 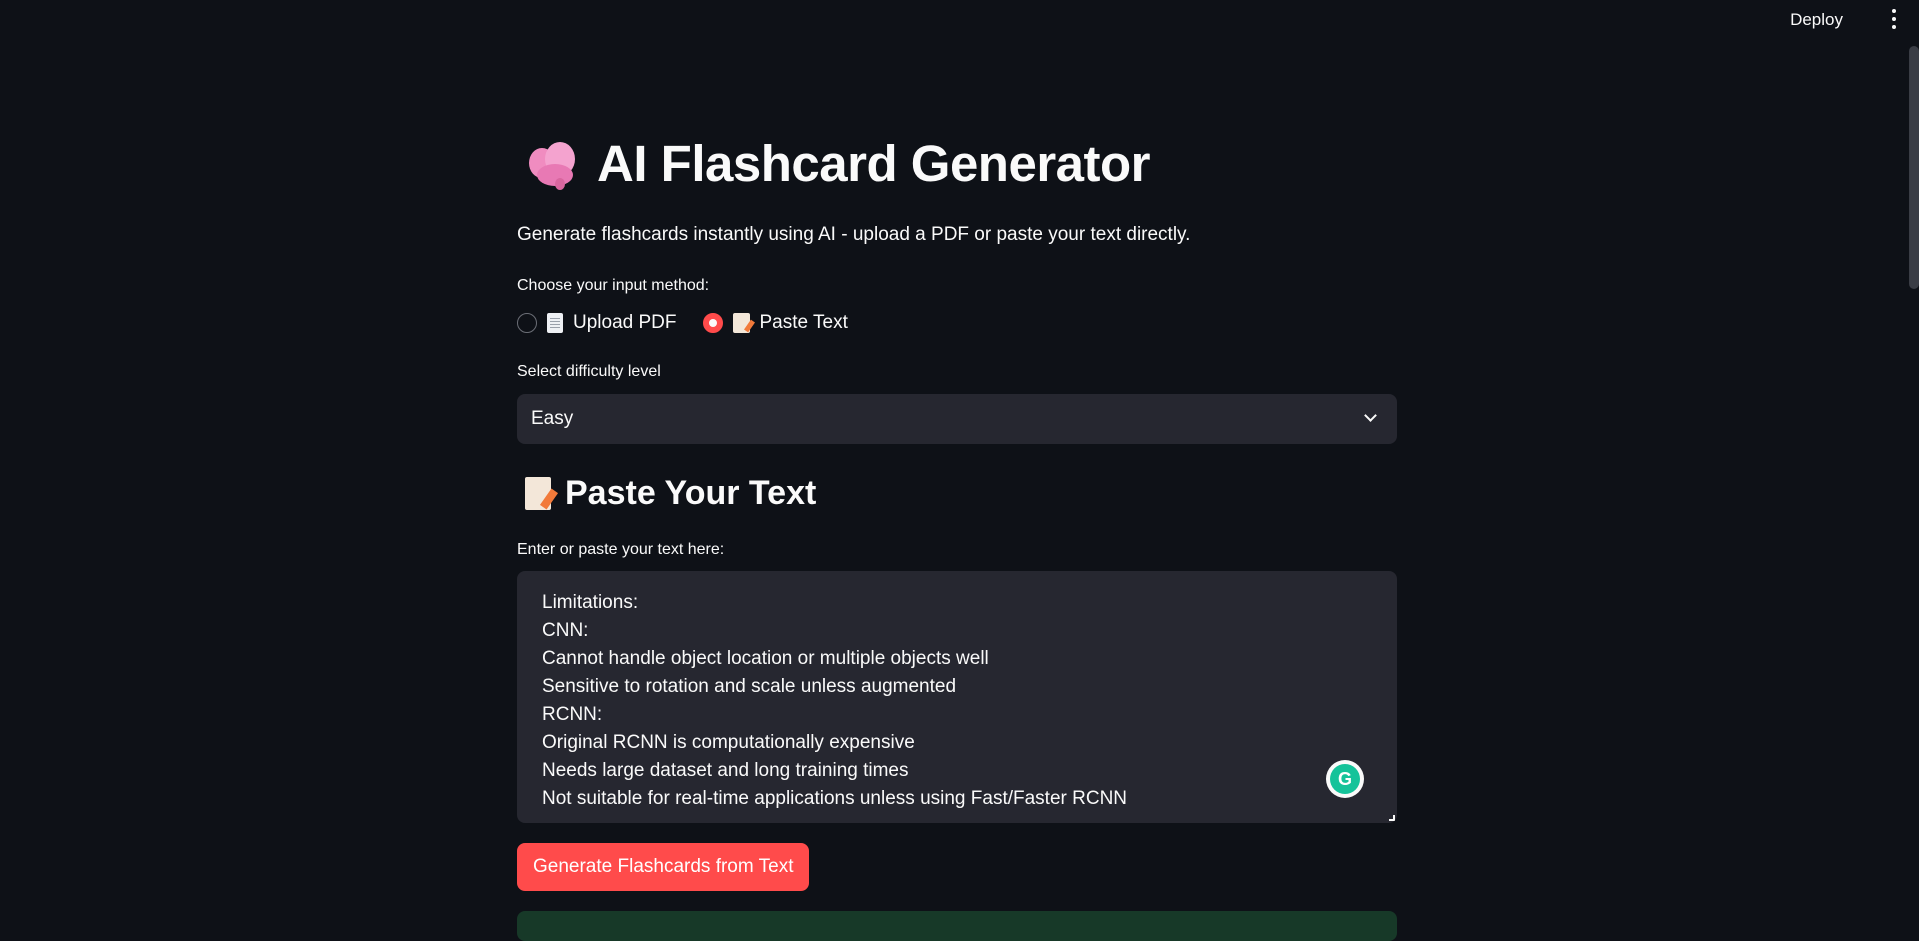 What do you see at coordinates (1345, 779) in the screenshot?
I see `grammarly-icon: G` at bounding box center [1345, 779].